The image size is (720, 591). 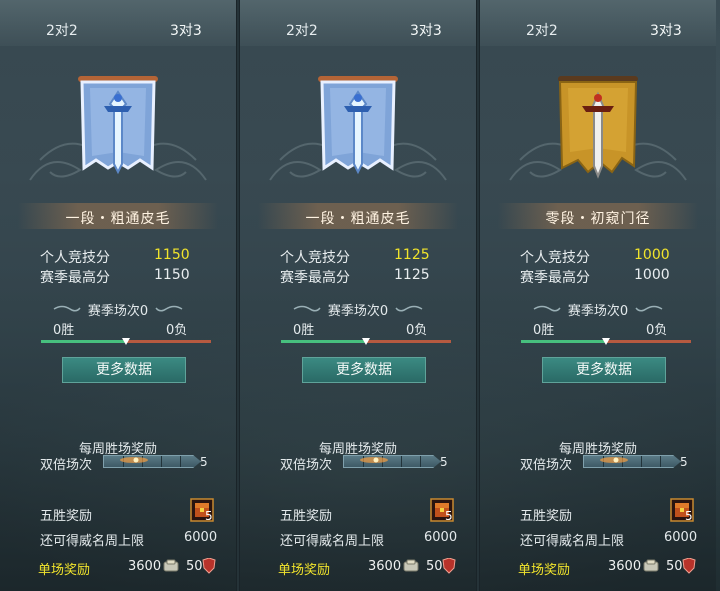 What do you see at coordinates (412, 255) in the screenshot?
I see `personal-score-value: 1125` at bounding box center [412, 255].